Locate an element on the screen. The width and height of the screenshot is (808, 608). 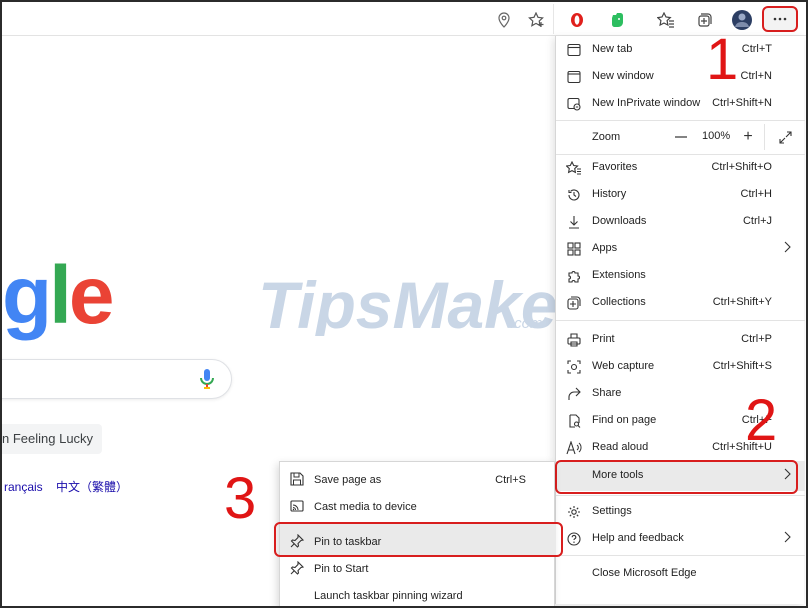
menu-item-label: New InPrivate window is located at coordinates (646, 103).